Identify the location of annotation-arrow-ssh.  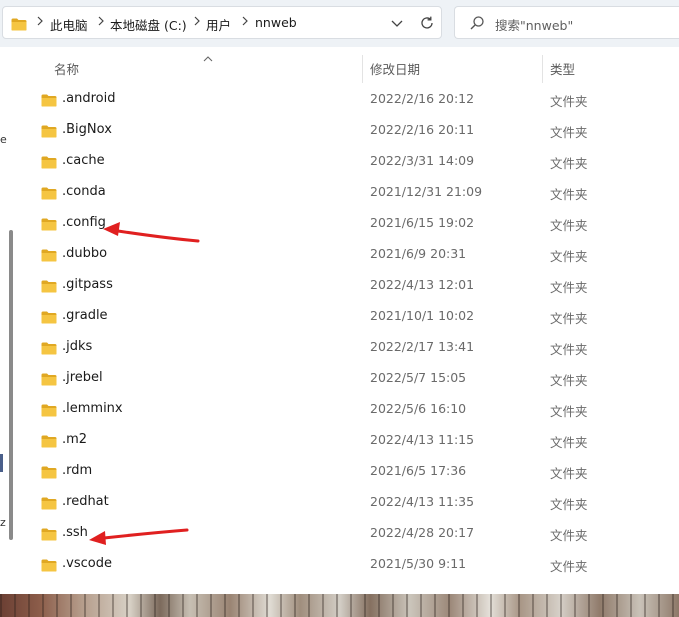
(139, 536).